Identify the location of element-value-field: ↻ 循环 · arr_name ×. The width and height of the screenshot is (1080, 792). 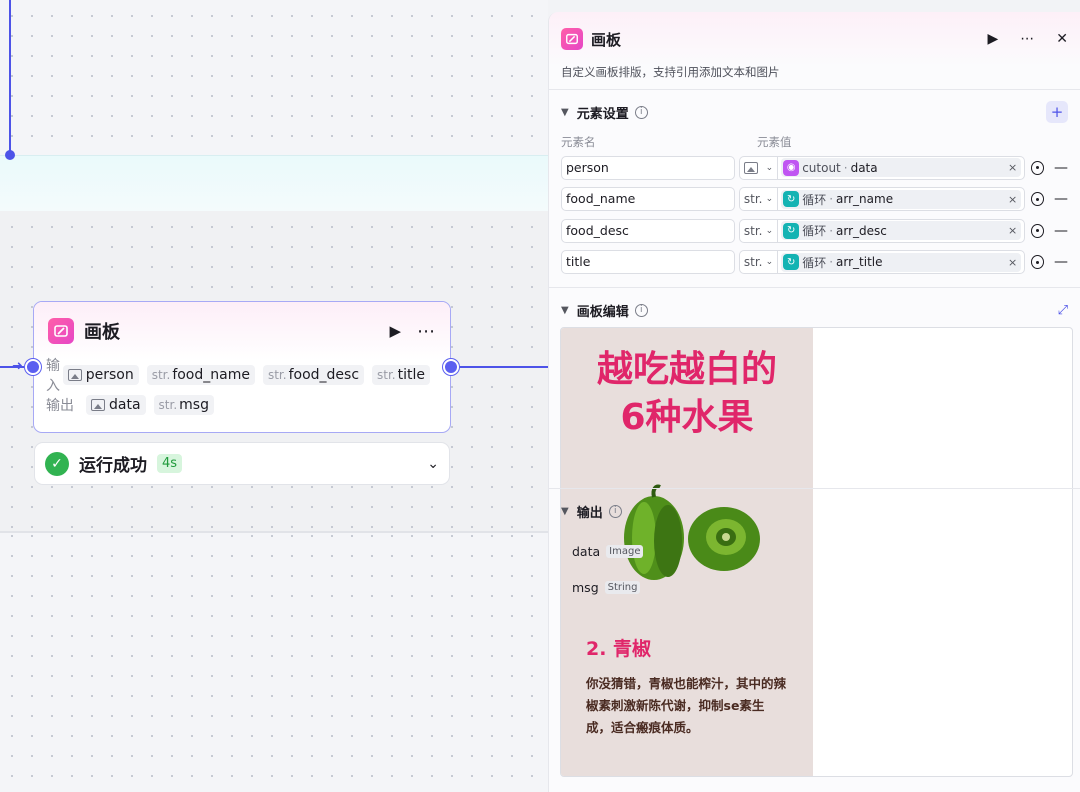
(901, 199).